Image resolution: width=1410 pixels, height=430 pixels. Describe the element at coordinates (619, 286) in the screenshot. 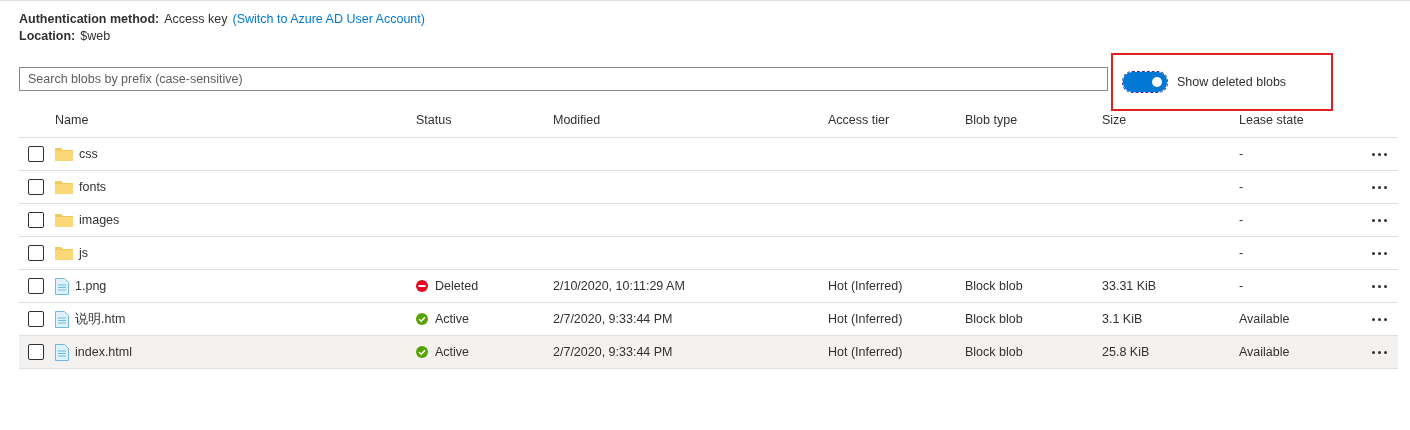

I see `table-cell: 2/10/2020, 10:11:29 AM` at that location.